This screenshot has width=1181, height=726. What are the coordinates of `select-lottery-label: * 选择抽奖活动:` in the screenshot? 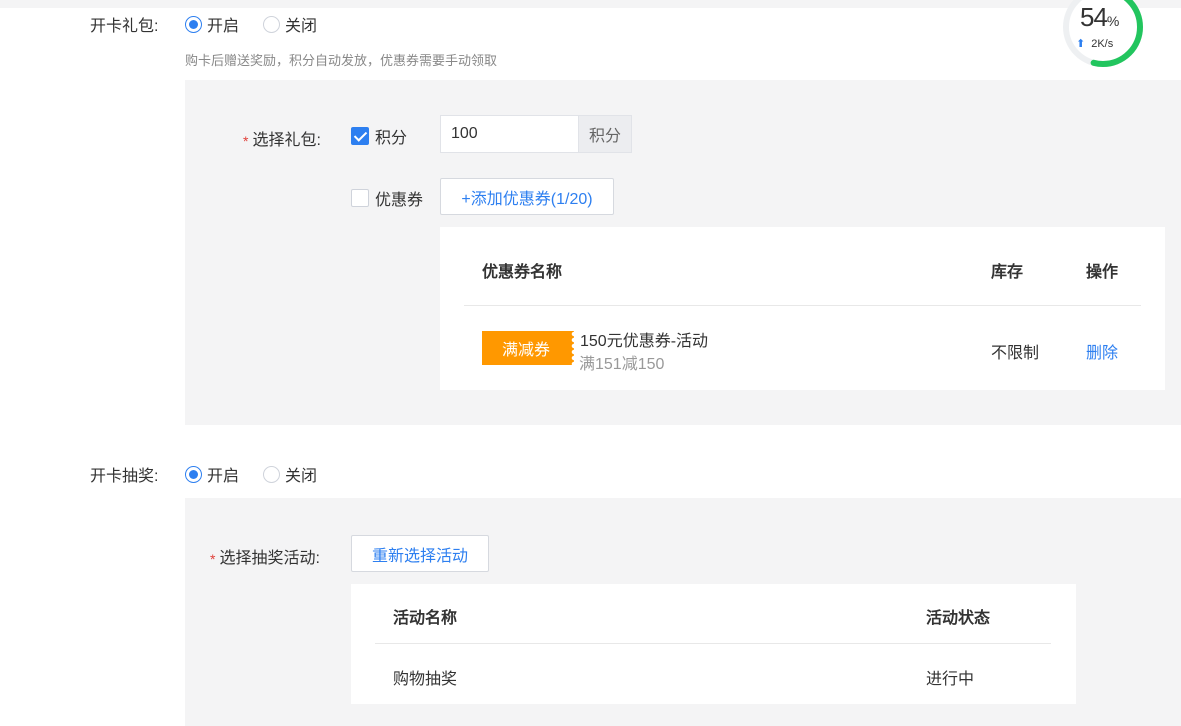 It's located at (265, 558).